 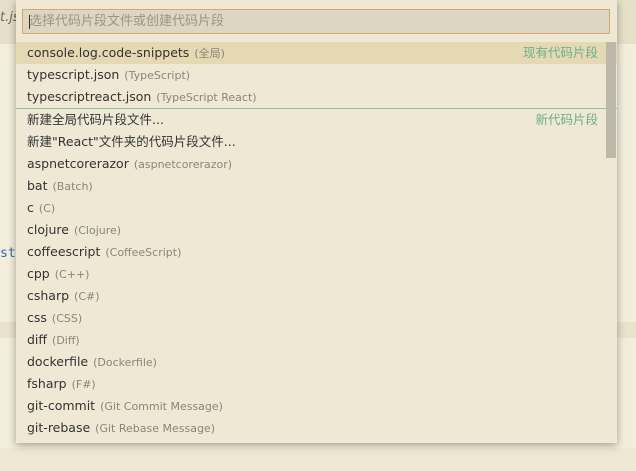 What do you see at coordinates (206, 97) in the screenshot?
I see `list-item-description: (TypeScript React)` at bounding box center [206, 97].